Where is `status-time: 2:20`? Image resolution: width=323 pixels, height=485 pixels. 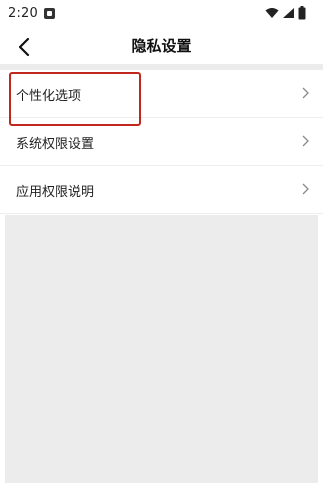
status-time: 2:20 is located at coordinates (23, 13).